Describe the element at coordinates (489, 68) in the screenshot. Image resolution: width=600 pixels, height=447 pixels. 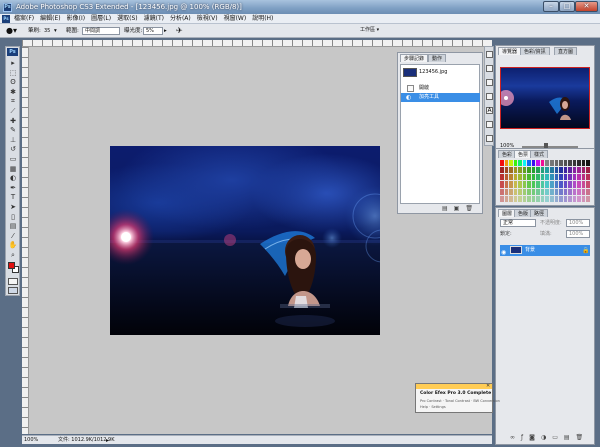
I see `panel-icon-actions` at that location.